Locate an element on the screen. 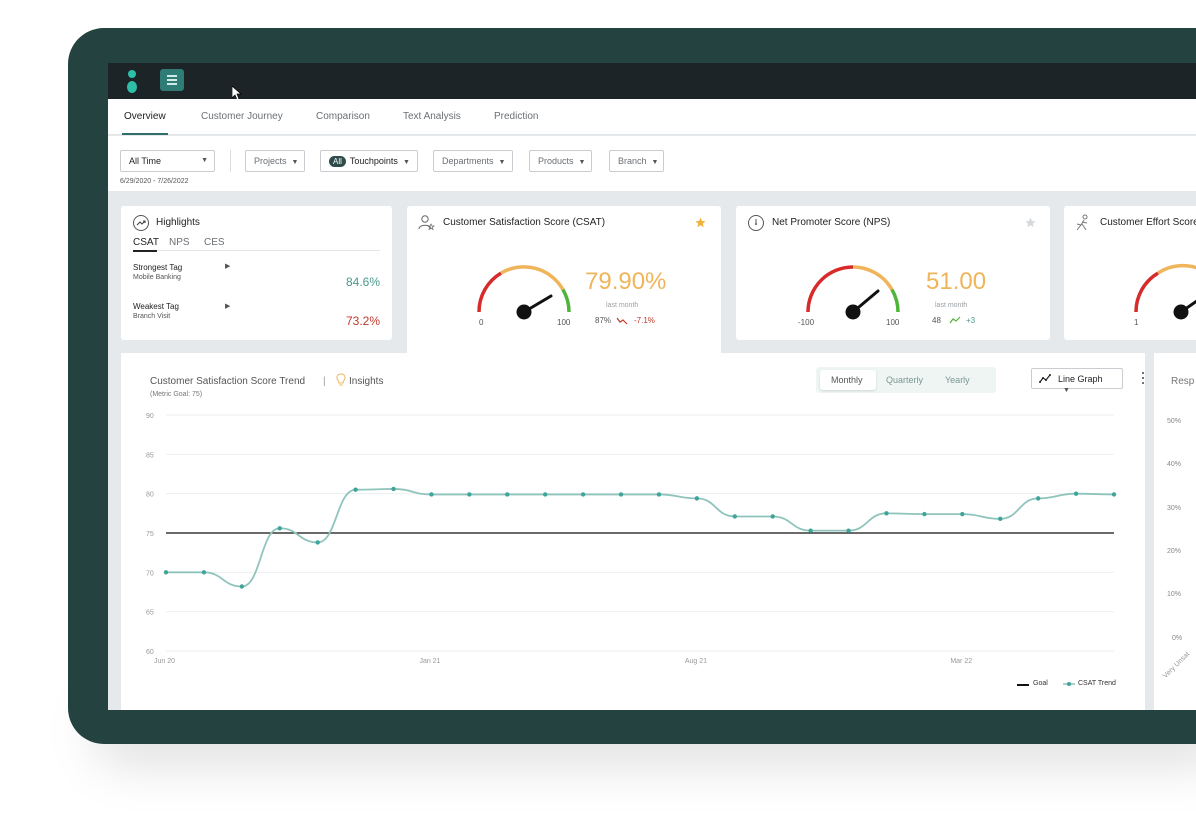  time-filter-select: All Time ▼ is located at coordinates (167, 161).